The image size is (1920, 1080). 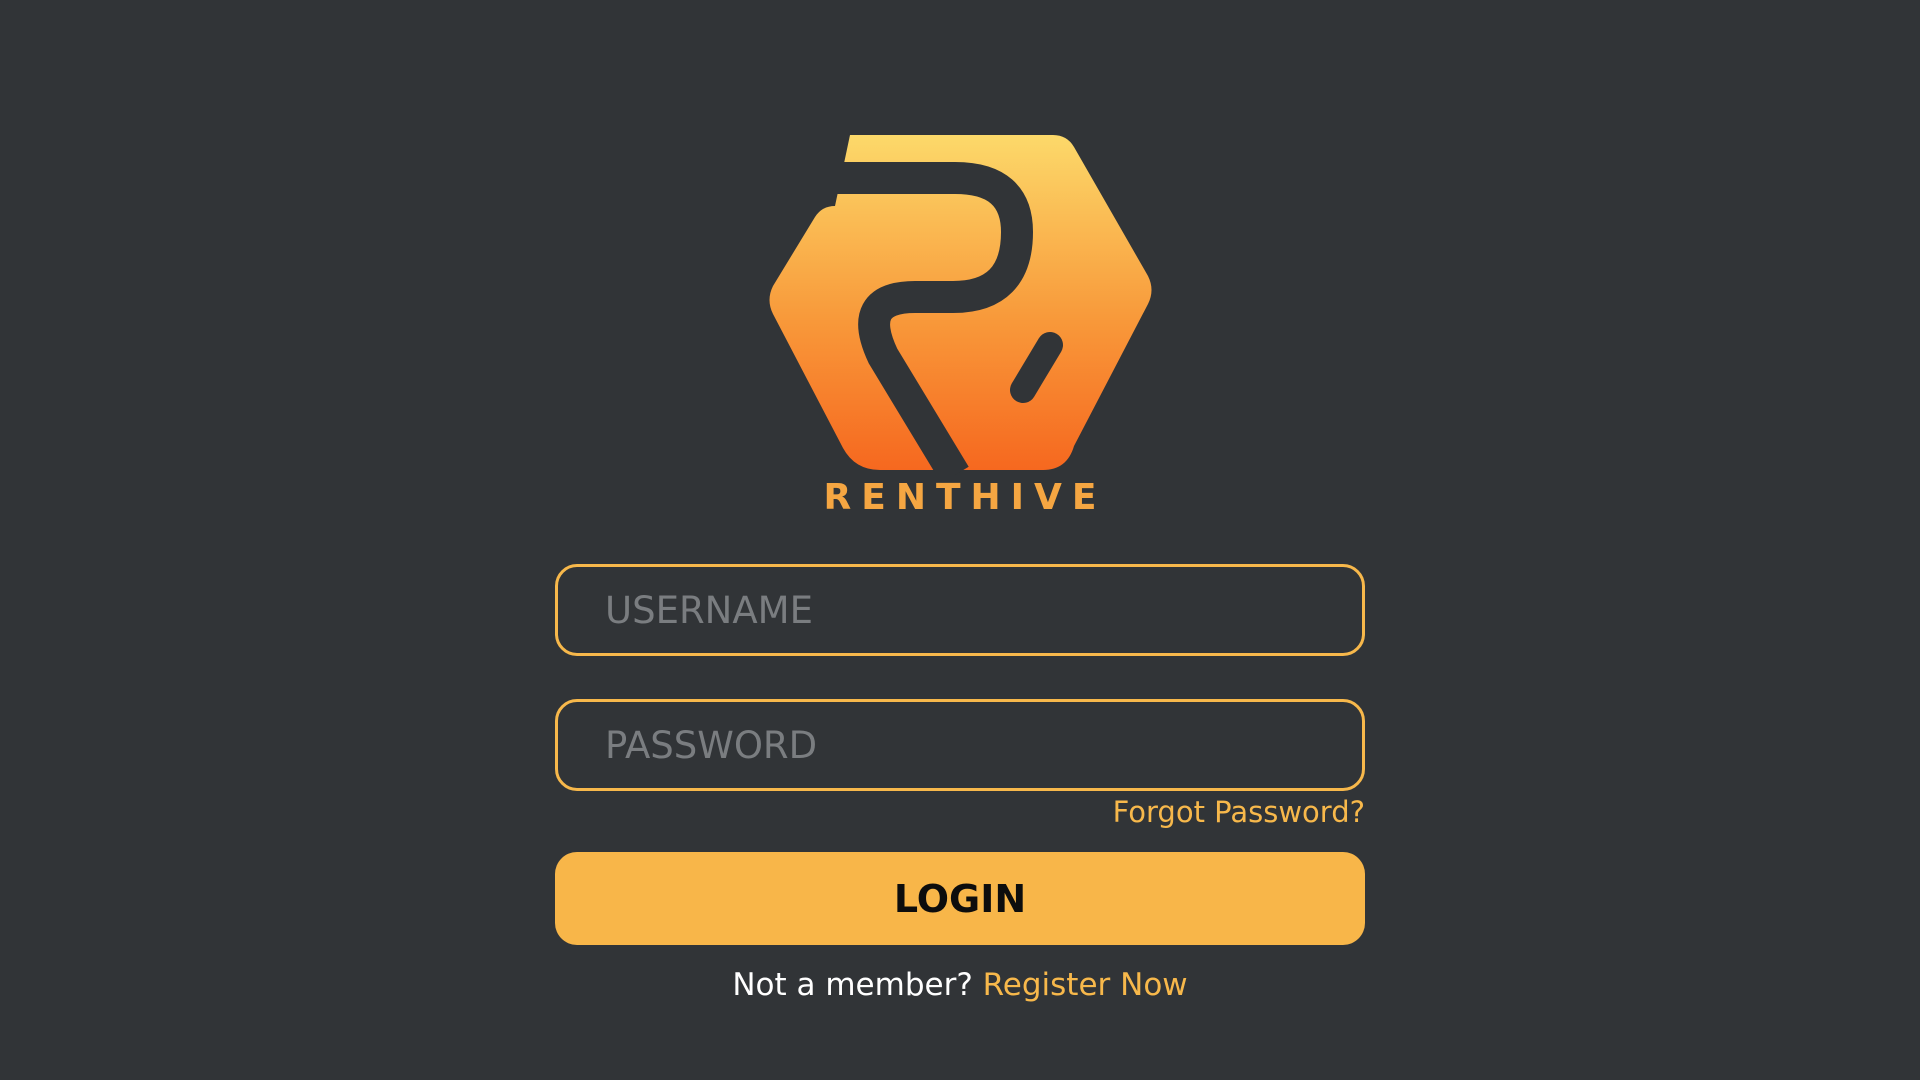 I want to click on forgot-password-link: Forgot Password?, so click(x=1182, y=812).